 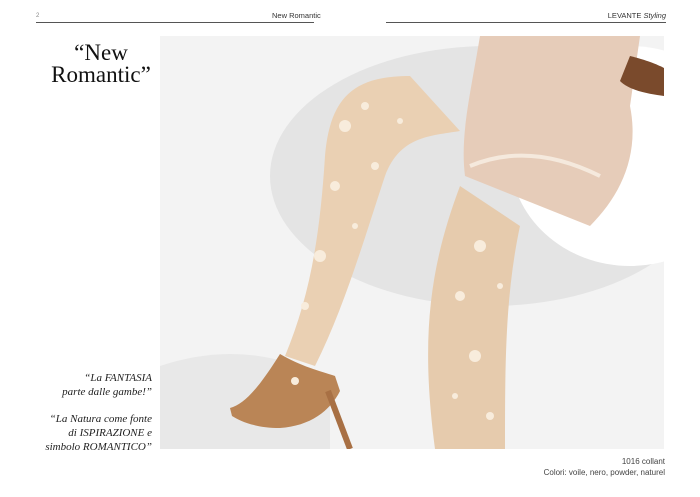 I want to click on title-line-2: Romantic”, so click(x=101, y=74).